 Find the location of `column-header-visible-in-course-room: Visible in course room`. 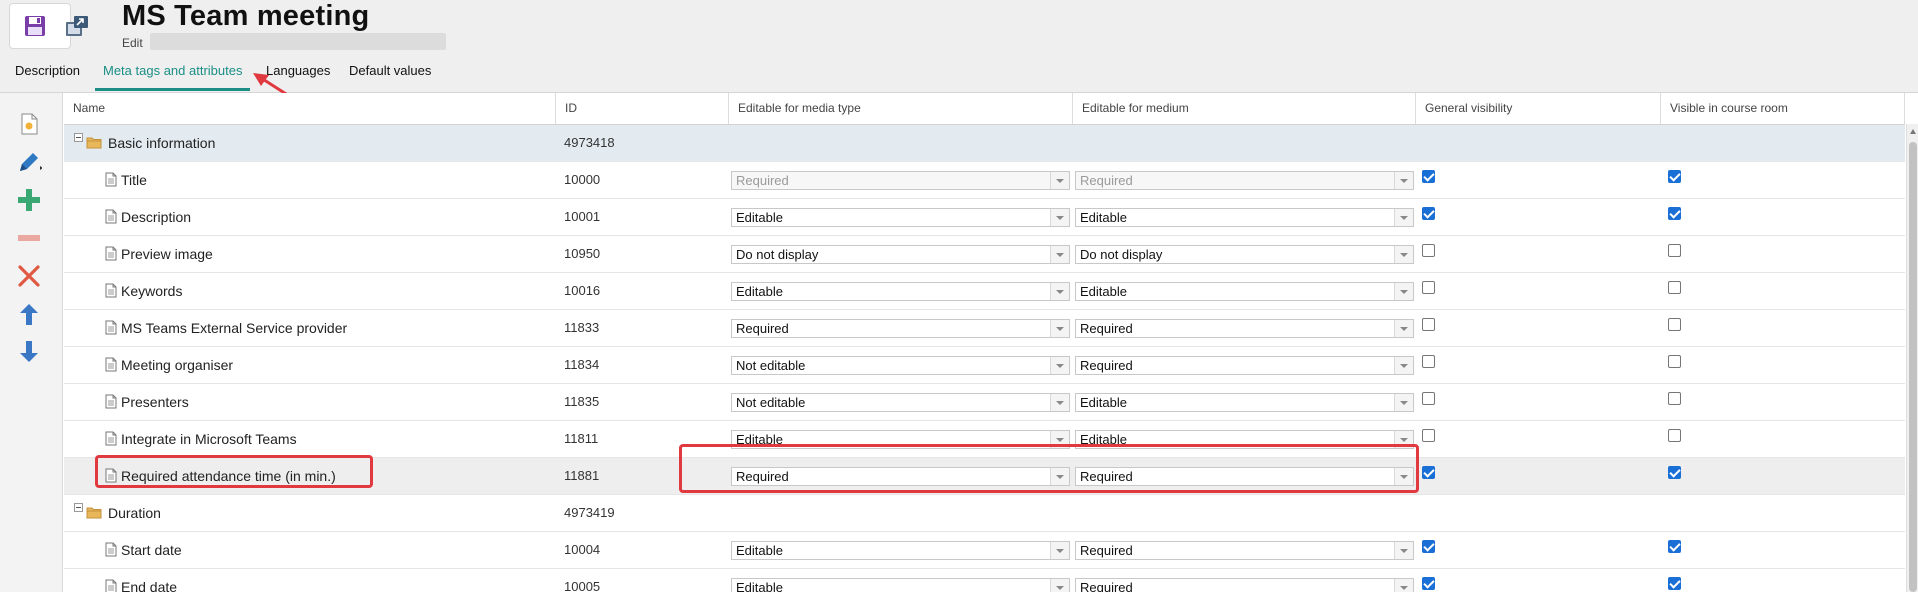

column-header-visible-in-course-room: Visible in course room is located at coordinates (1783, 108).